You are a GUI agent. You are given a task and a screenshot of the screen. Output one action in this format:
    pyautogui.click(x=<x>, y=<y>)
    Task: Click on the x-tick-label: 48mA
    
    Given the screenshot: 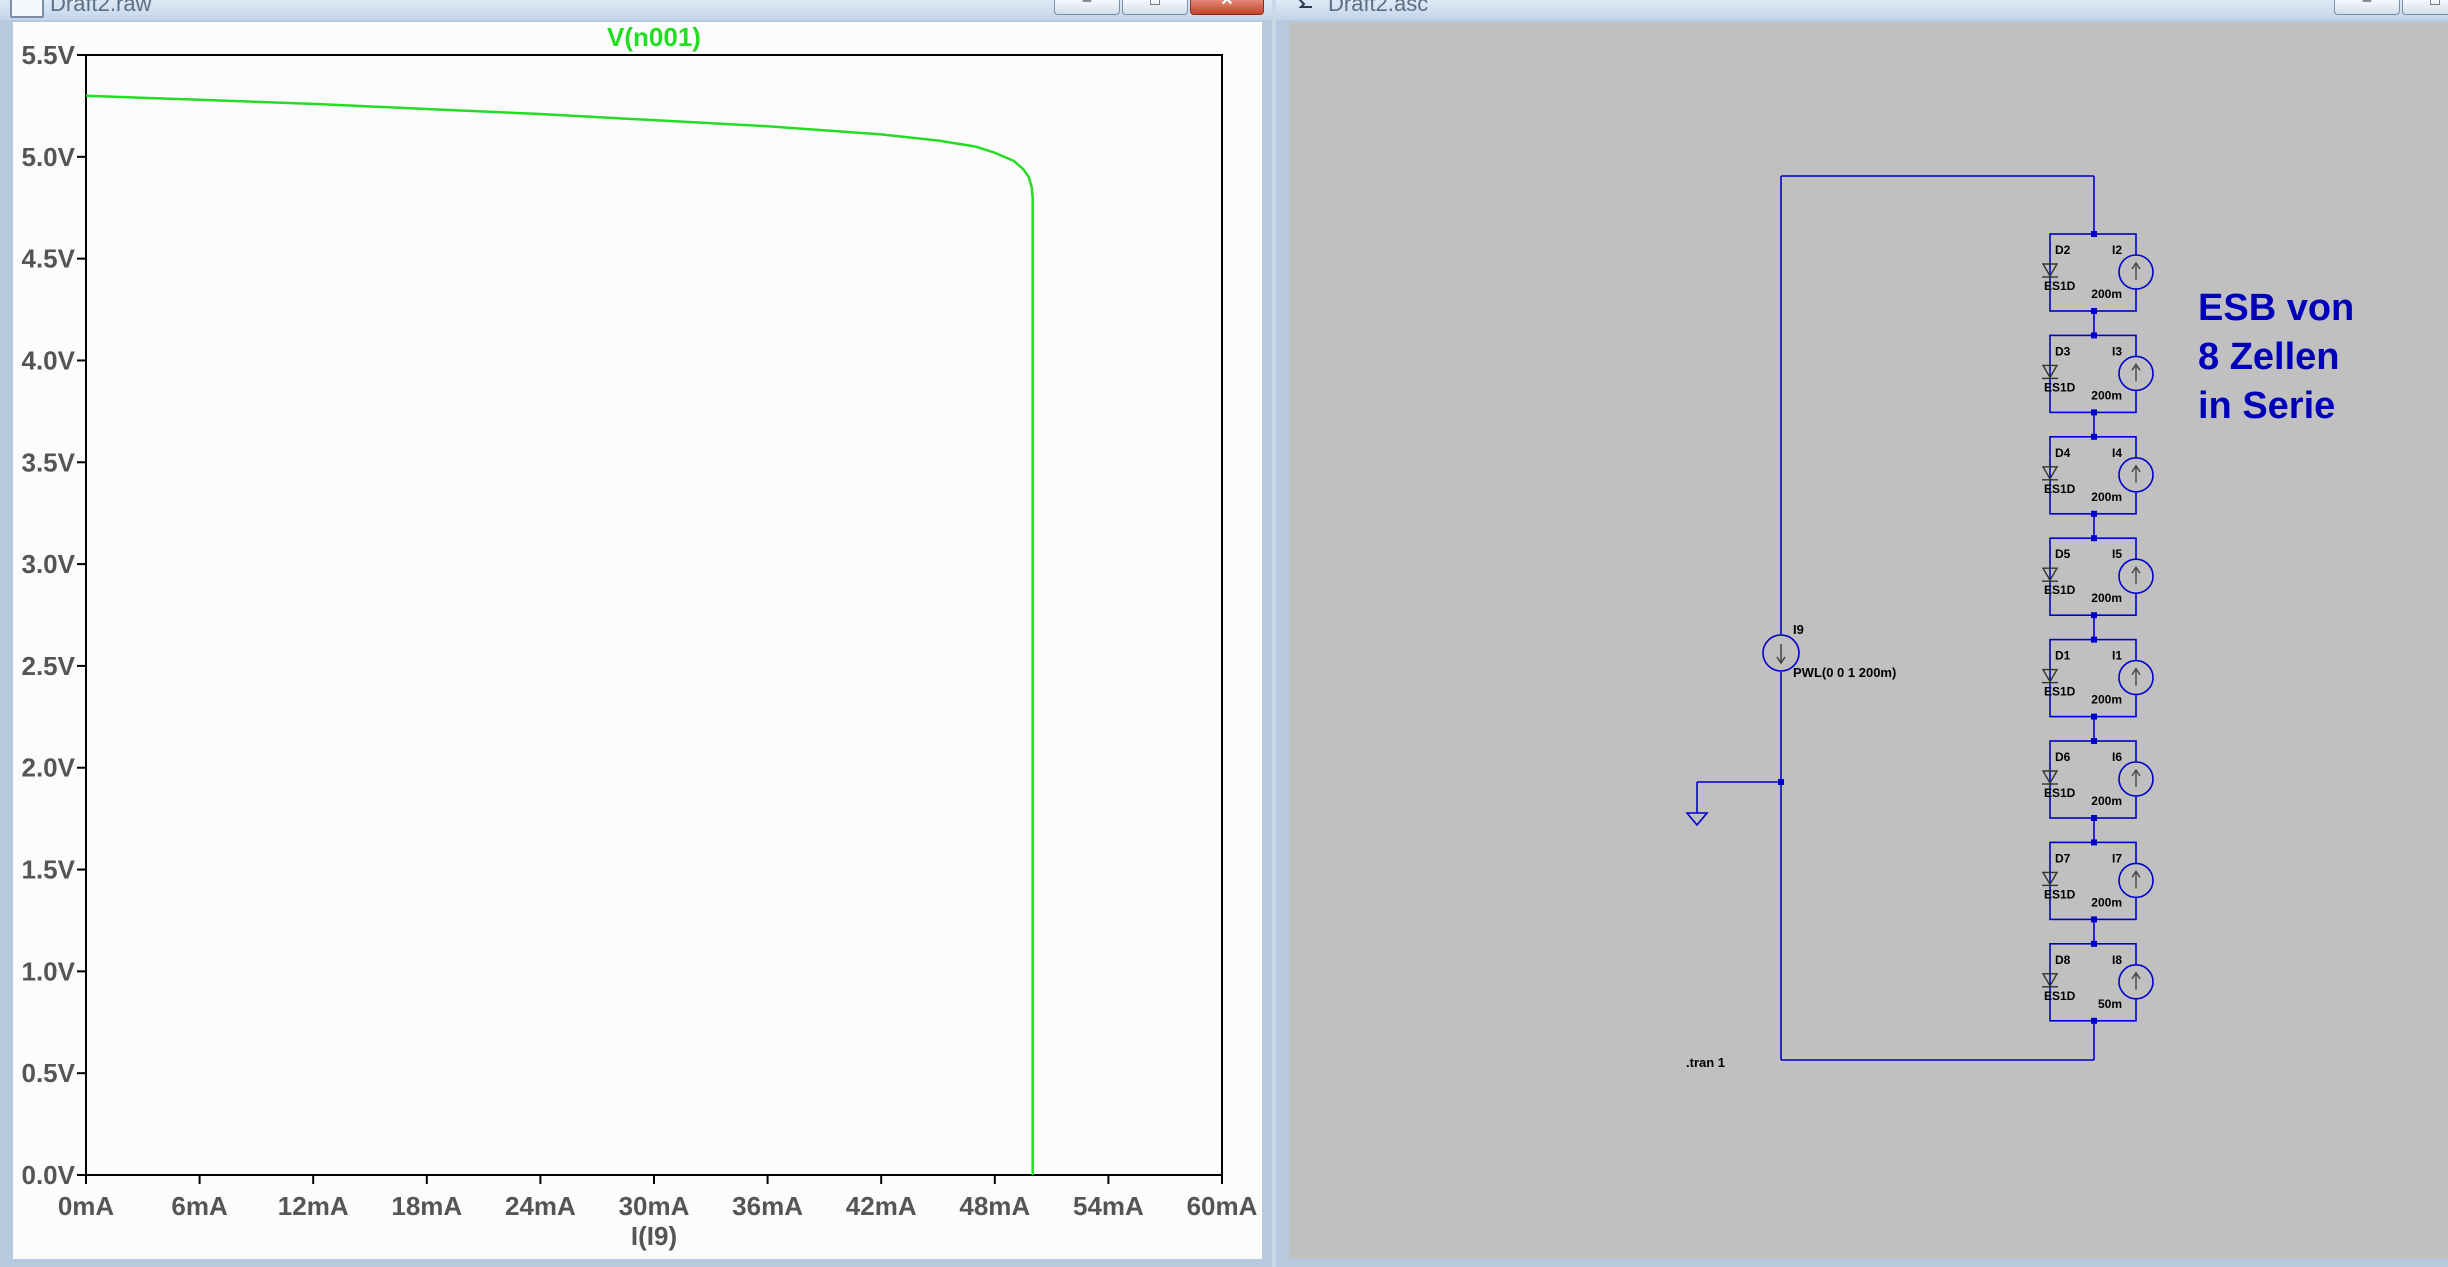 What is the action you would take?
    pyautogui.click(x=994, y=1206)
    